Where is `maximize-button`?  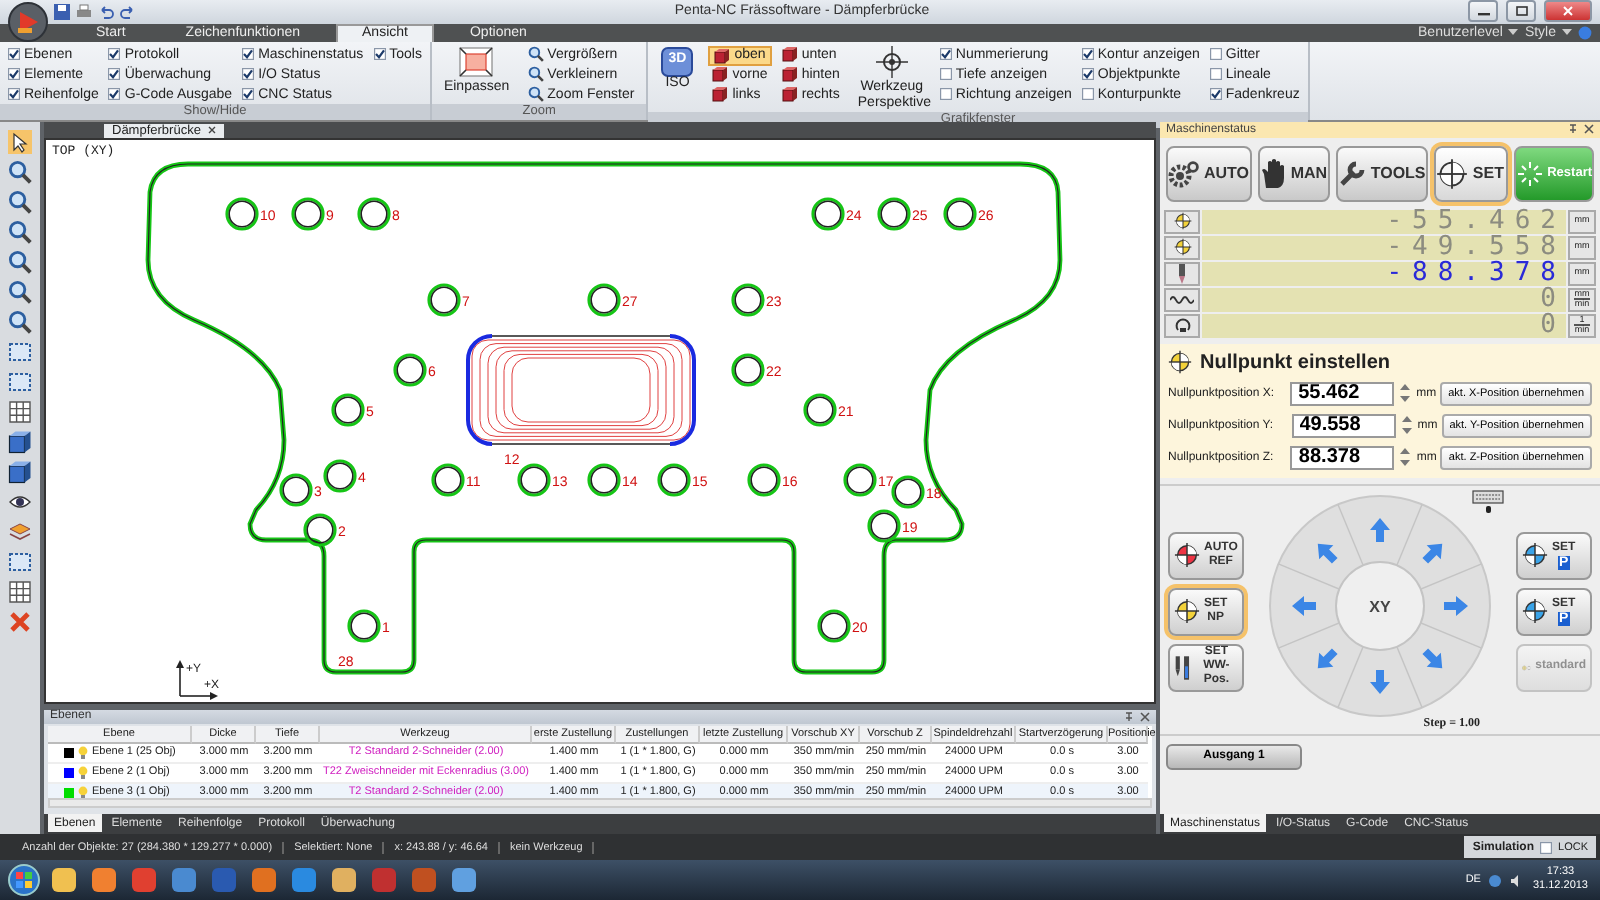 maximize-button is located at coordinates (1521, 11).